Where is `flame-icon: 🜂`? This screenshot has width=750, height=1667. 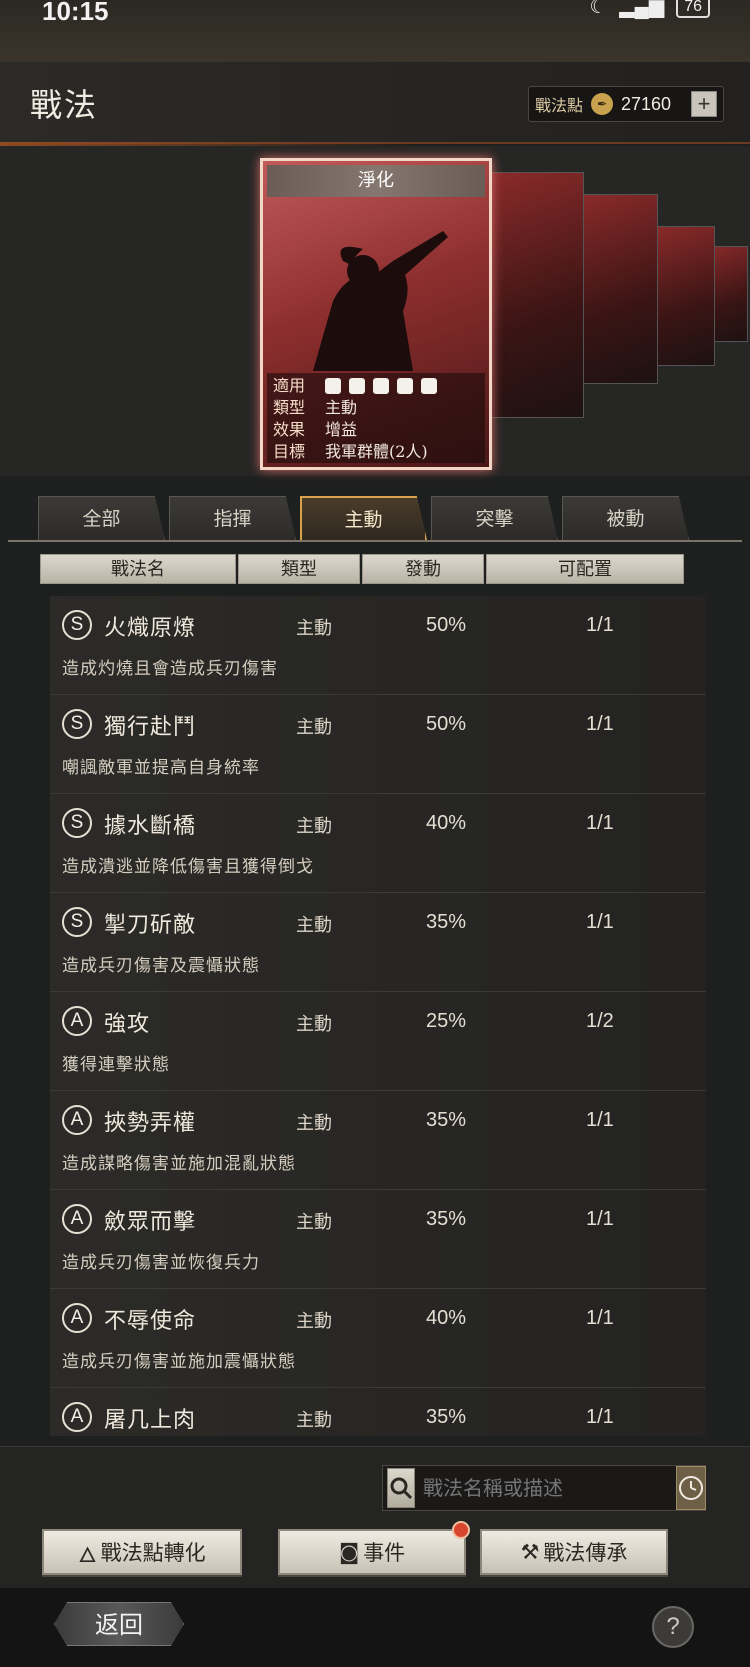 flame-icon: 🜂 is located at coordinates (87, 1554).